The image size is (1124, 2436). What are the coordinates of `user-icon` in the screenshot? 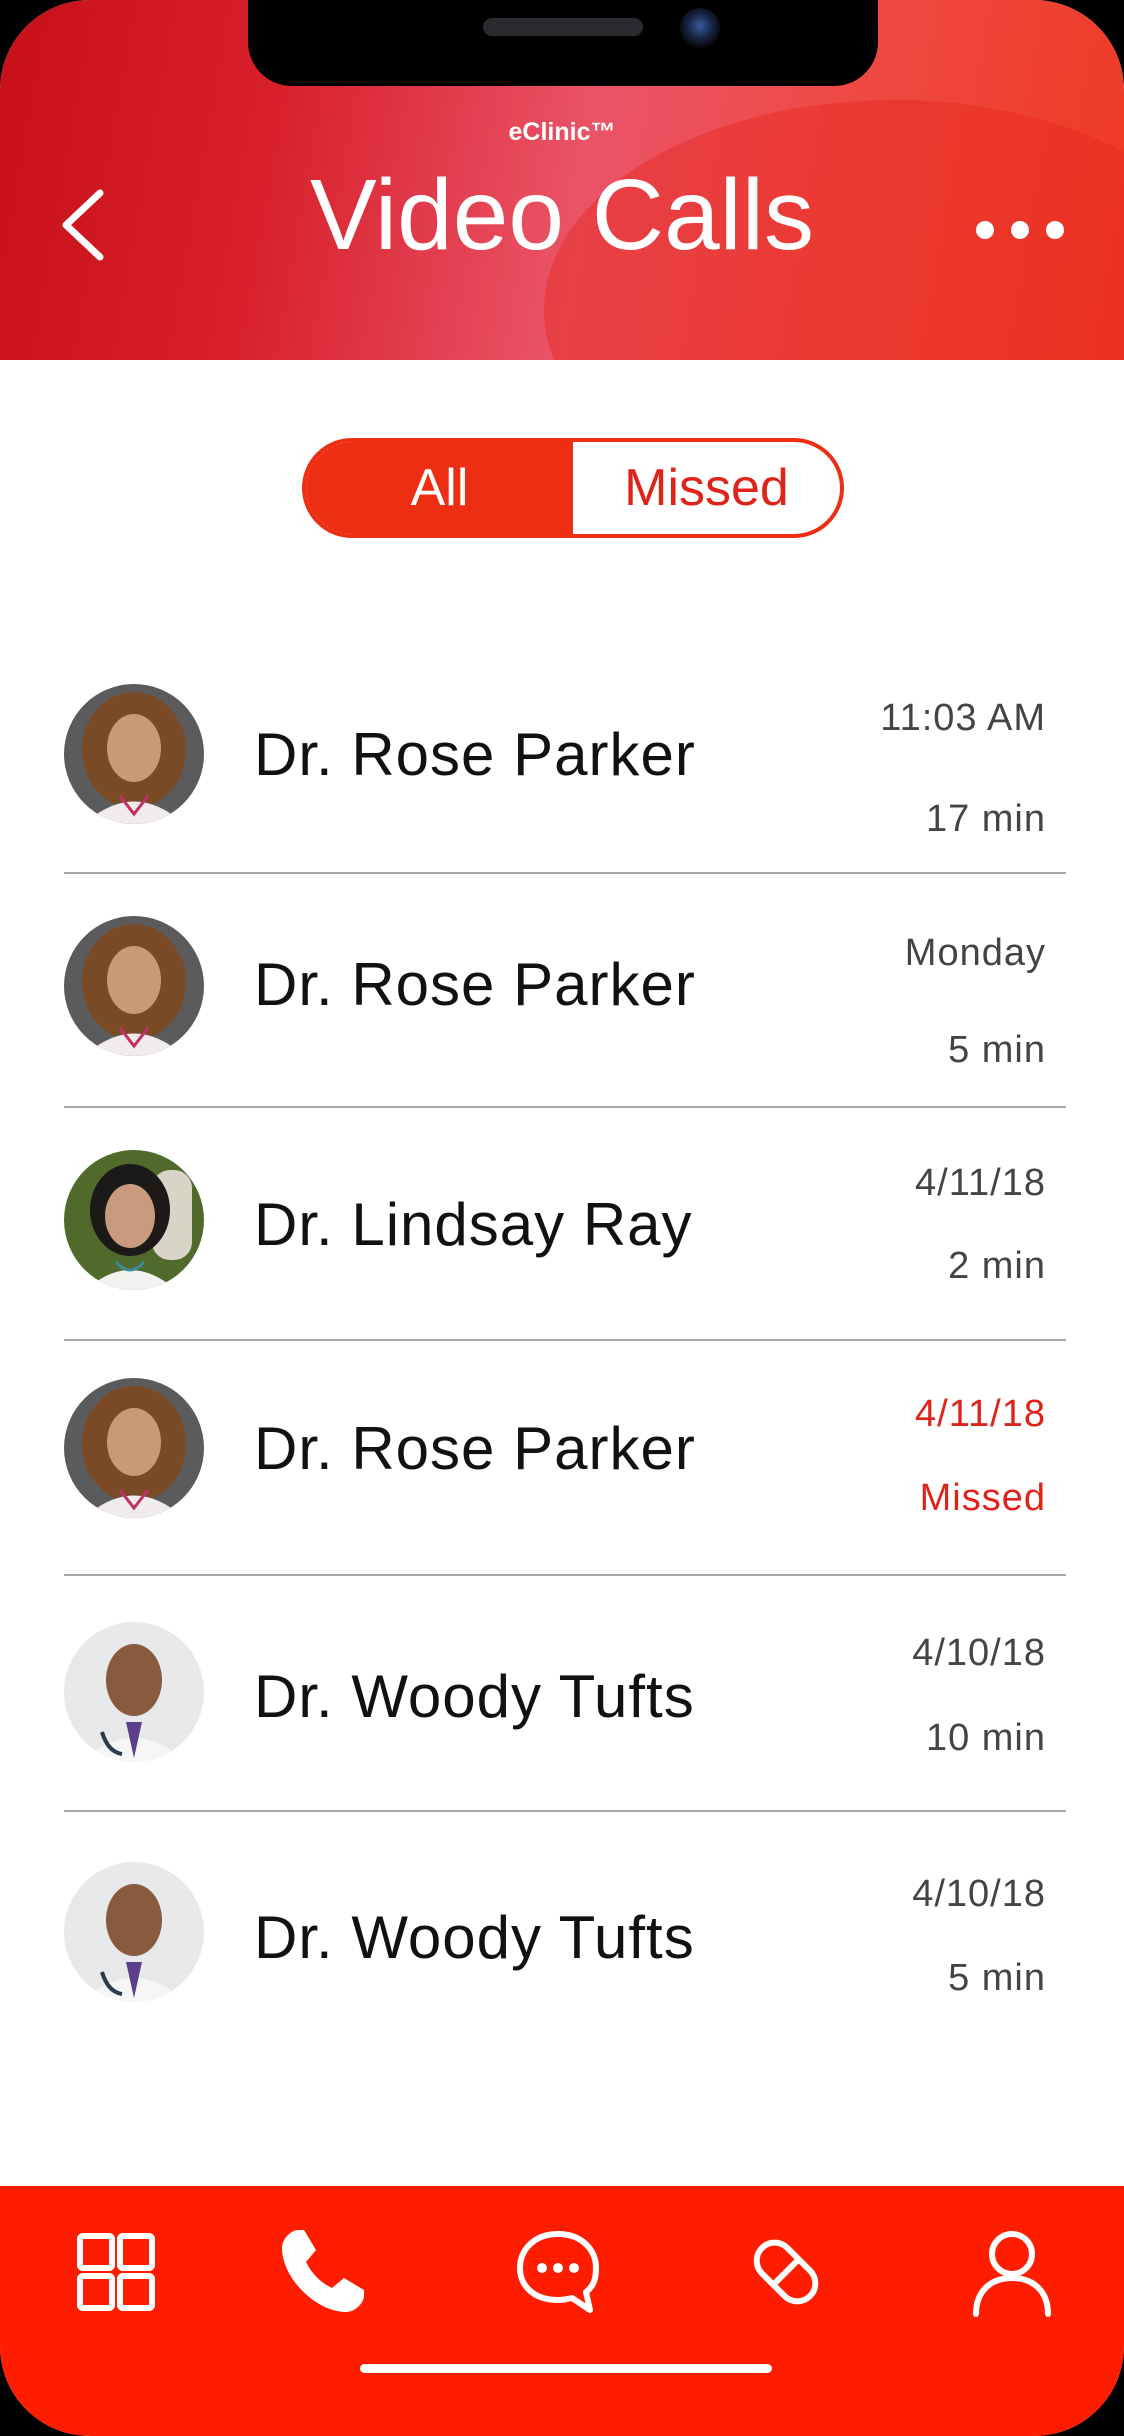 It's located at (1012, 2274).